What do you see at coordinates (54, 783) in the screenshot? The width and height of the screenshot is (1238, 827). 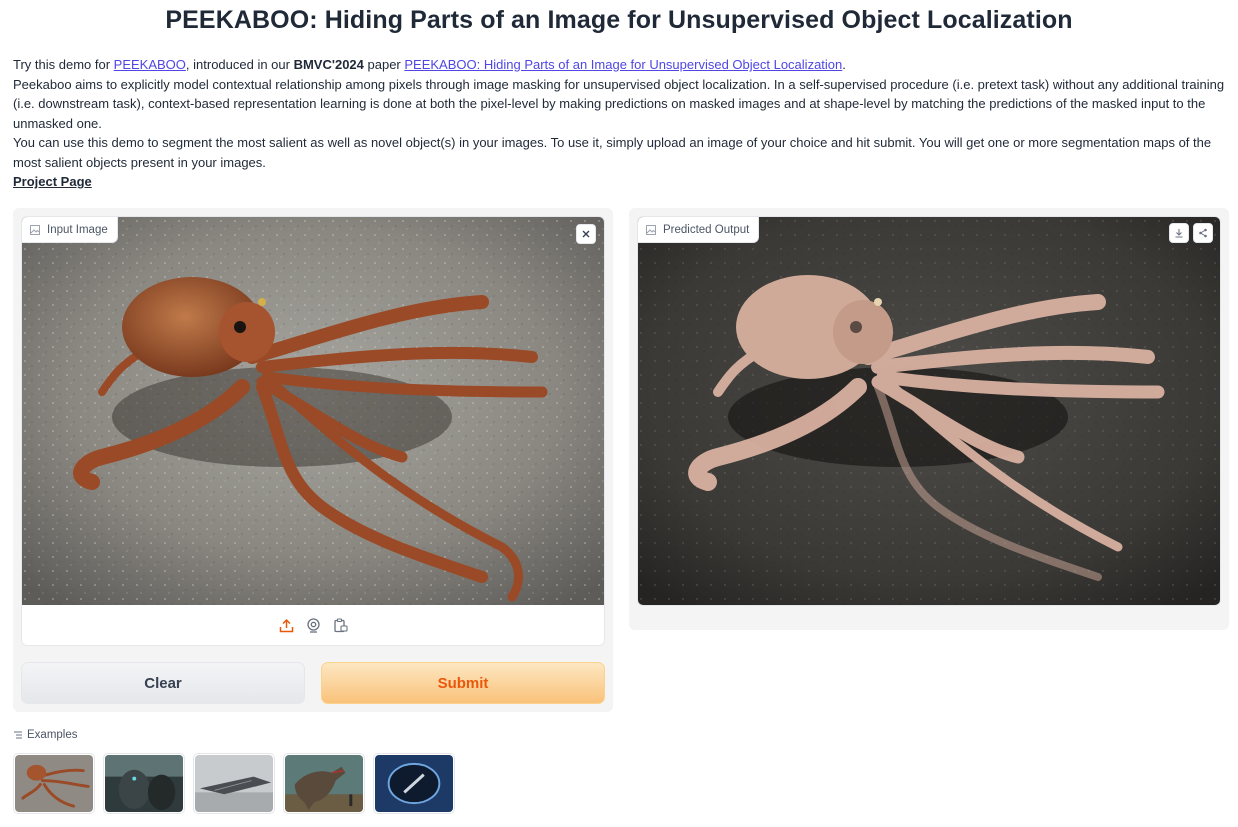 I see `example-octopus` at bounding box center [54, 783].